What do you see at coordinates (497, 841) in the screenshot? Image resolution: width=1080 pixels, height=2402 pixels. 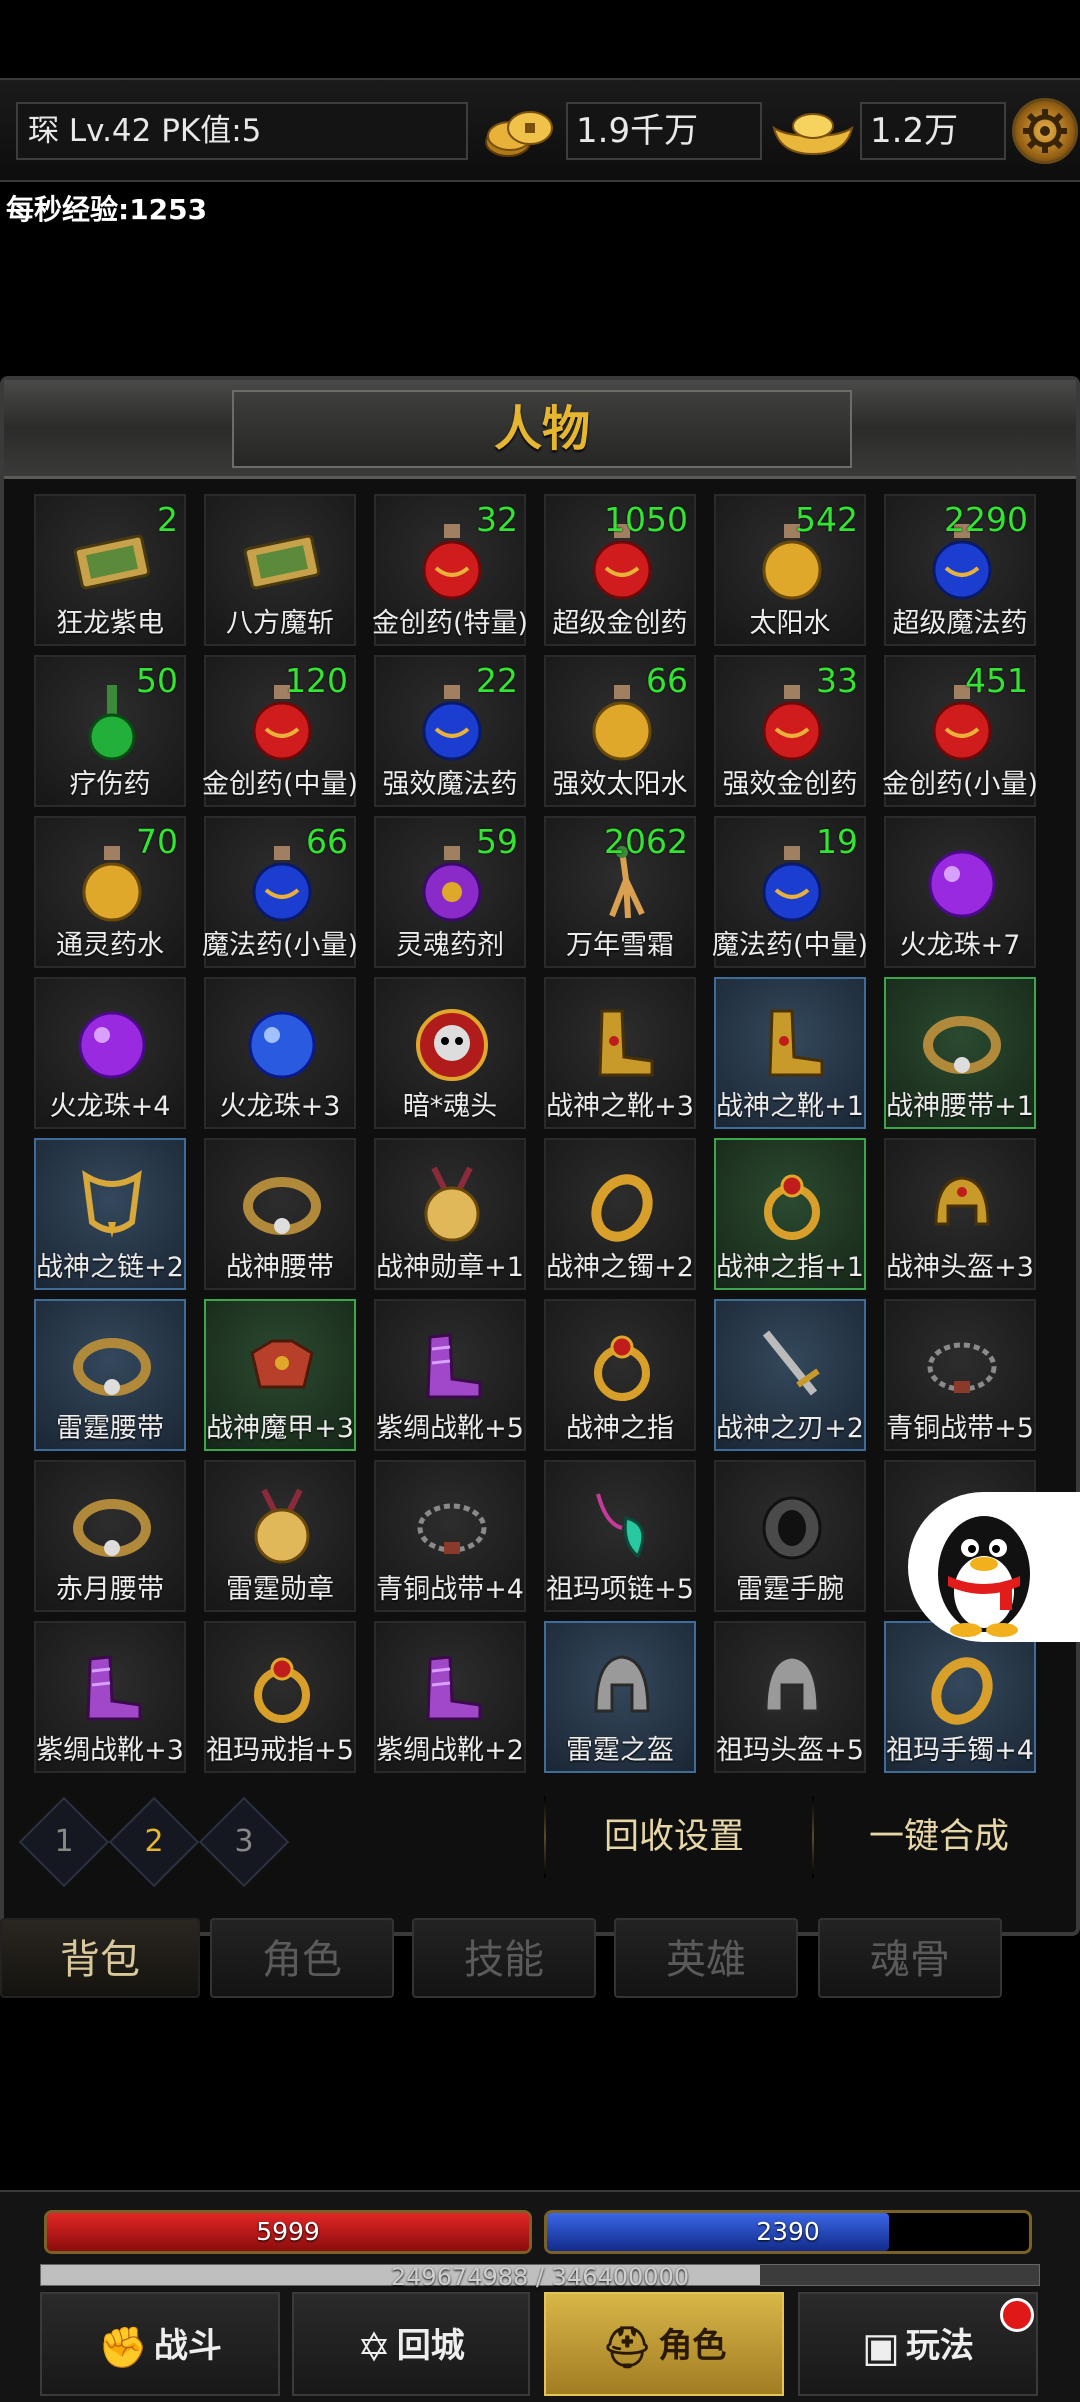 I see `item-count: 59` at bounding box center [497, 841].